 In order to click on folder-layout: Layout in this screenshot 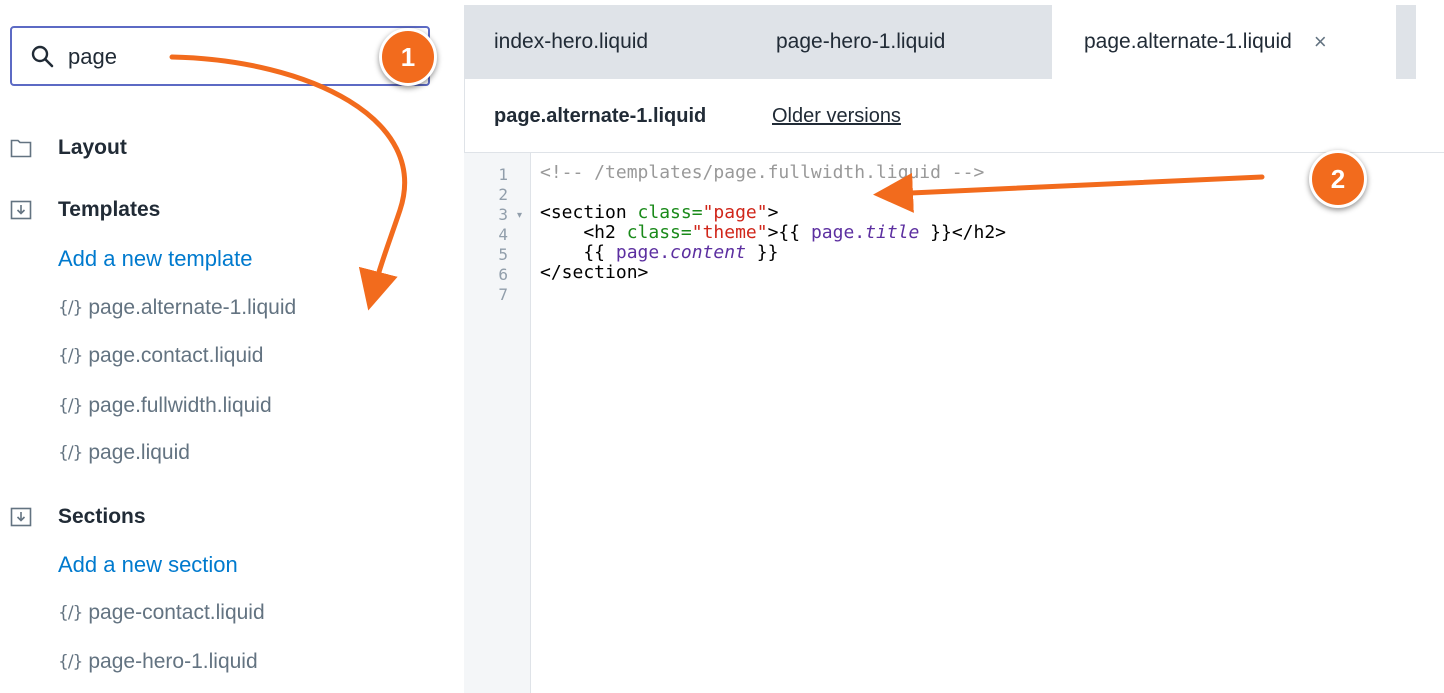, I will do `click(68, 148)`.